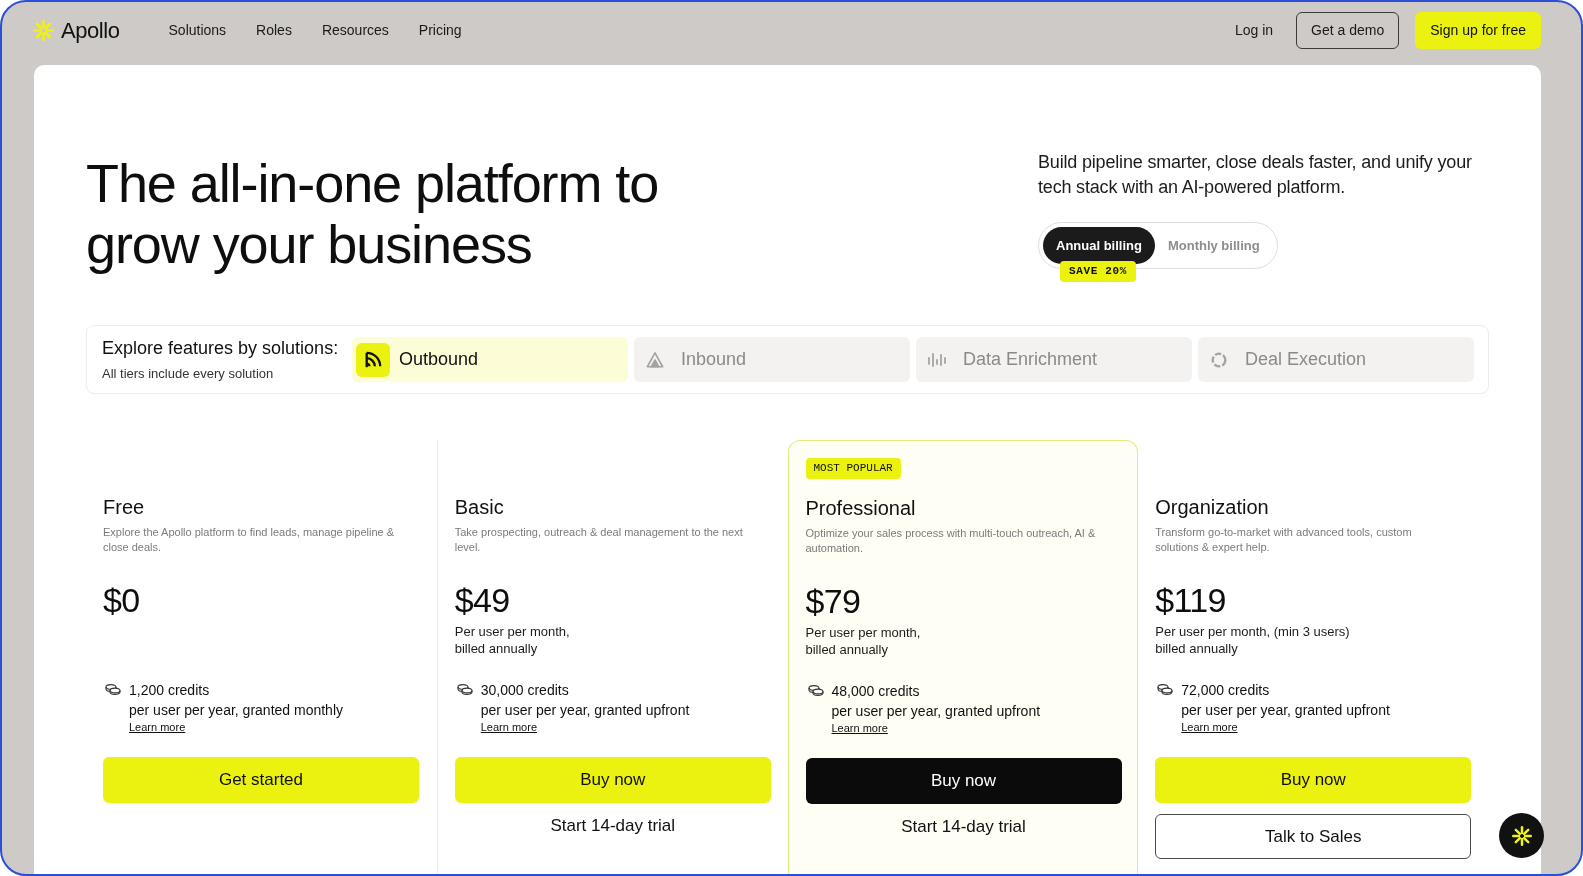 This screenshot has height=876, width=1583. What do you see at coordinates (655, 359) in the screenshot?
I see `triangle-icon` at bounding box center [655, 359].